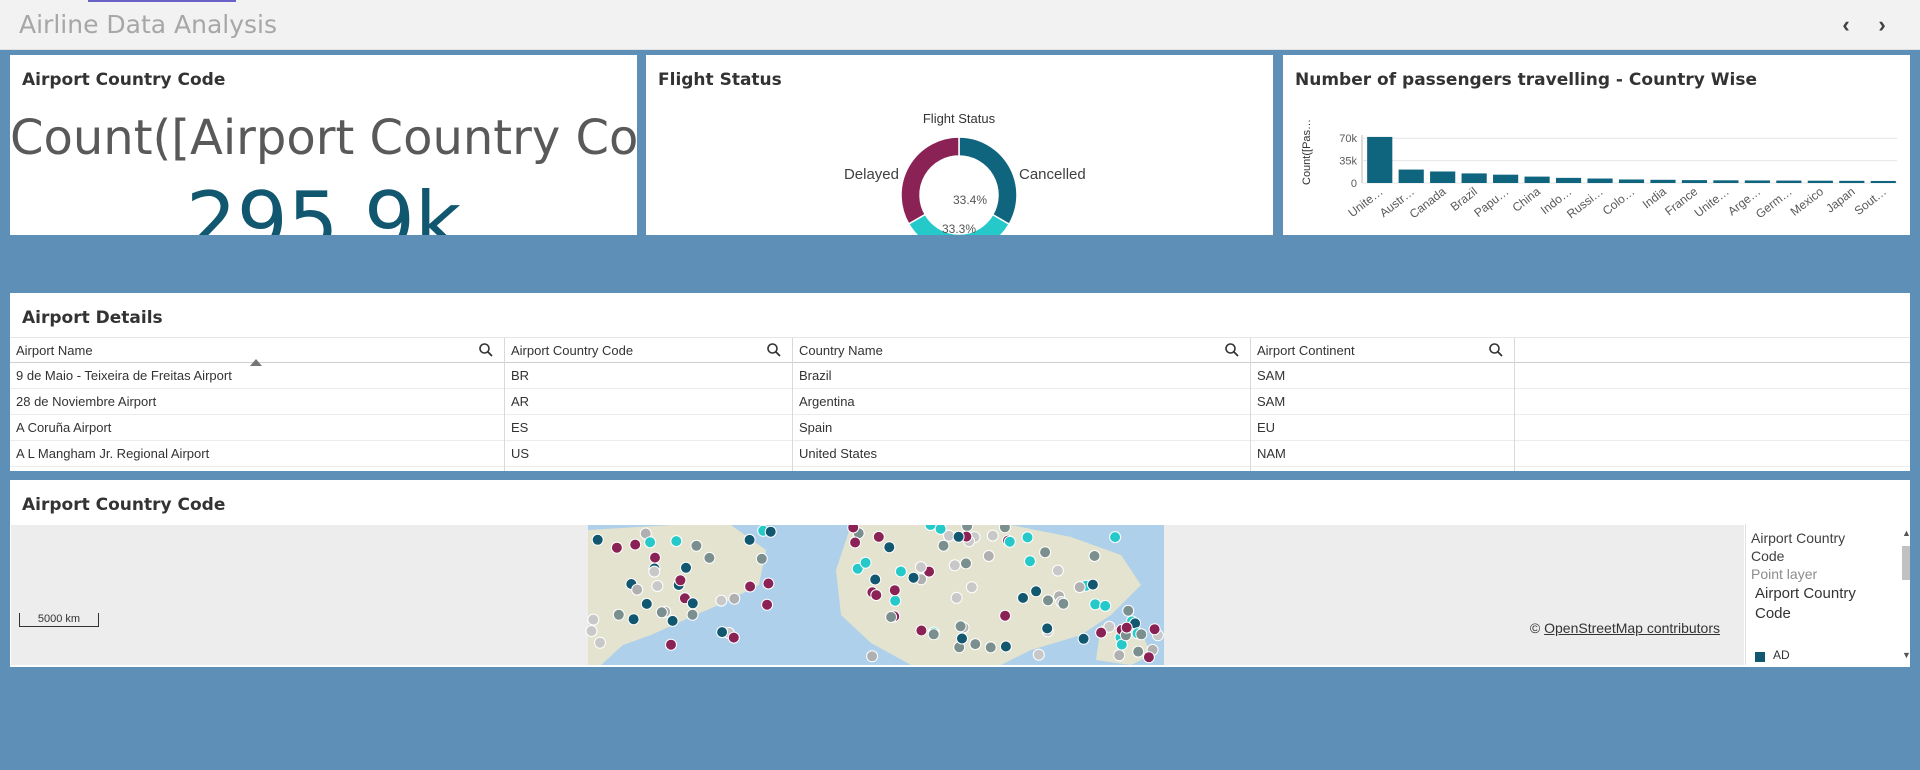  Describe the element at coordinates (257, 376) in the screenshot. I see `table-cell: 9 de Maio - Teixeira de Freitas Airport` at that location.